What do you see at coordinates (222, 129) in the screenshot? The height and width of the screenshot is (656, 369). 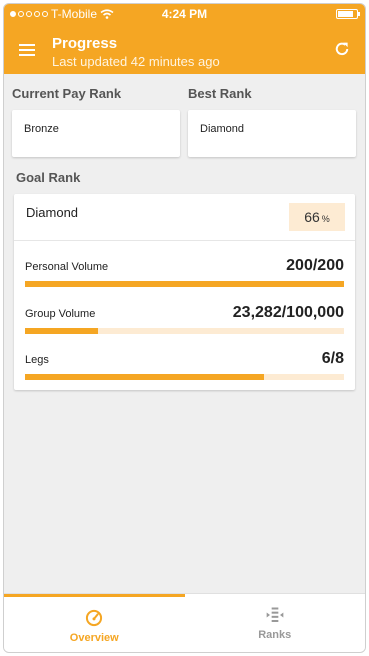 I see `best-rank-value: Diamond` at bounding box center [222, 129].